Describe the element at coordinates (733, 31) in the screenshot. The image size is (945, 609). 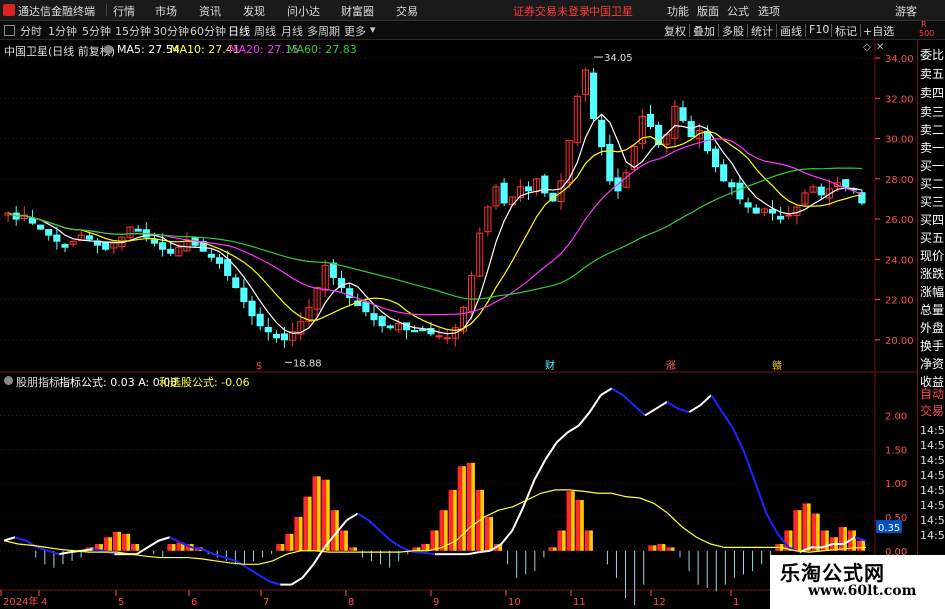
I see `multi-stock-button: 多股` at that location.